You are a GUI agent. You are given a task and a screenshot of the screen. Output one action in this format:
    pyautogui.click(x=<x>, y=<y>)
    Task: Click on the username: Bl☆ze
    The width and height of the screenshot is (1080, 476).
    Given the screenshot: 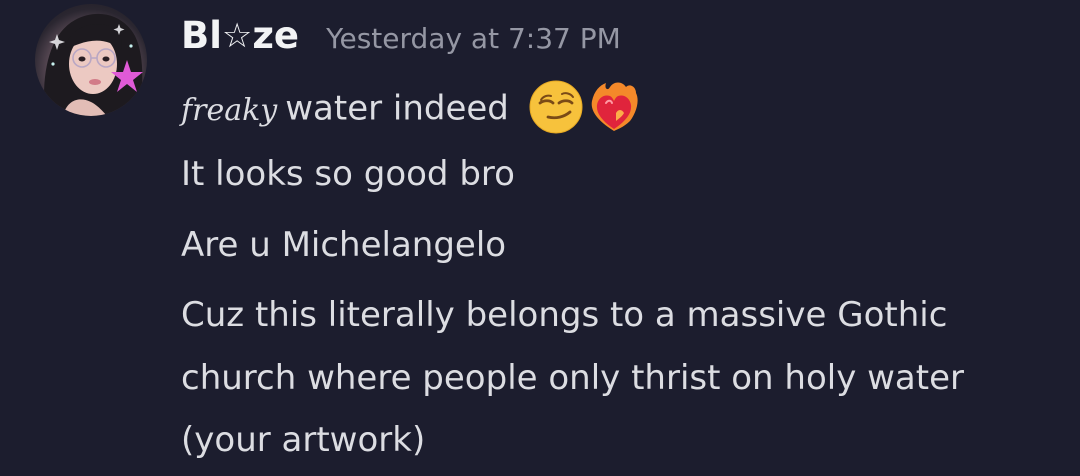 What is the action you would take?
    pyautogui.click(x=240, y=35)
    